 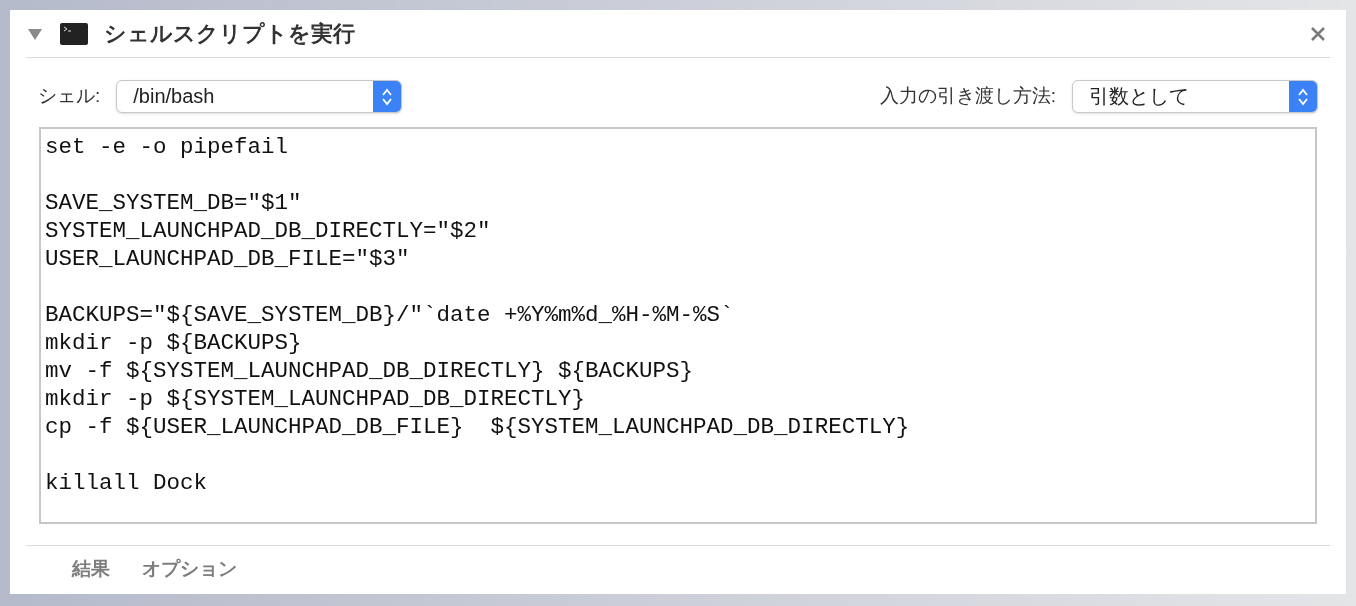 I want to click on input-method-label: 入力の引き渡し方法:, so click(x=967, y=96).